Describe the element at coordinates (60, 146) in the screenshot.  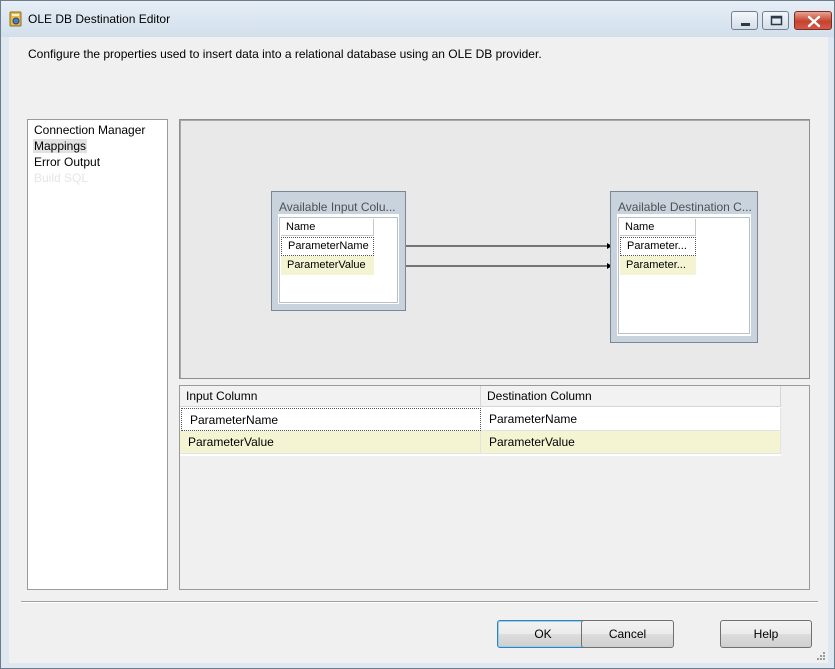
I see `nav-item-mappings: Mappings` at that location.